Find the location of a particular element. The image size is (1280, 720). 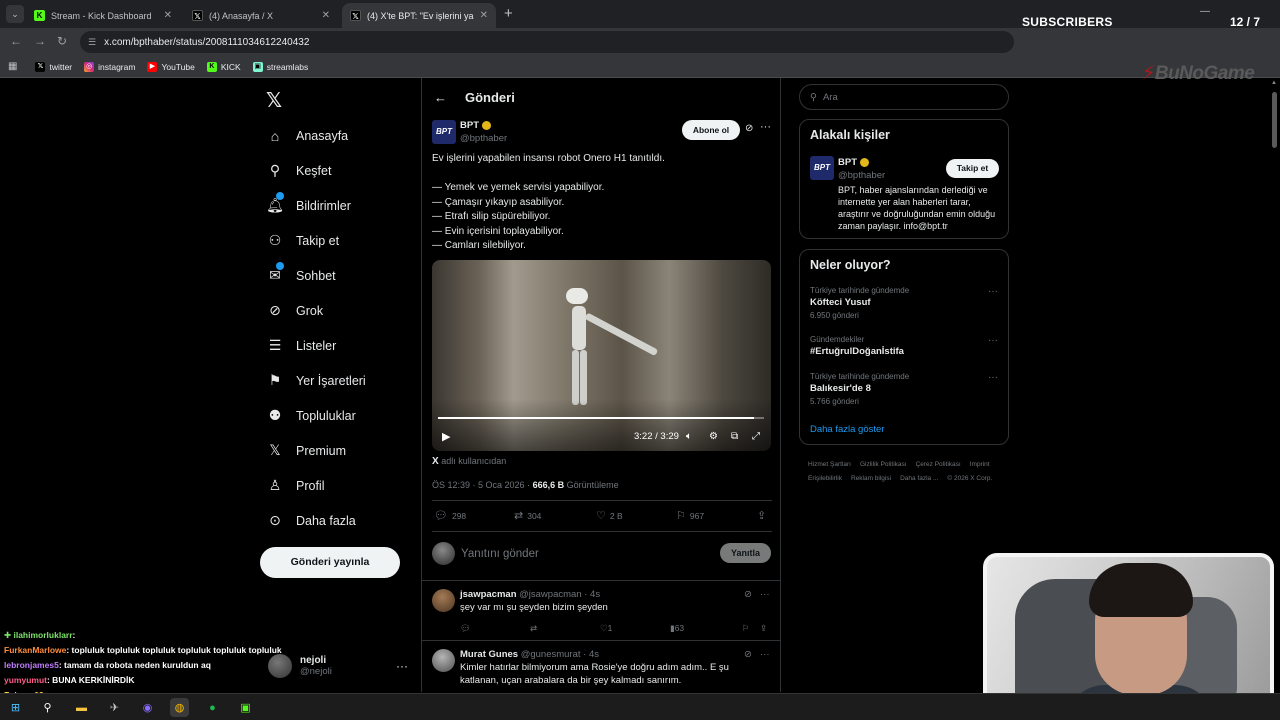

reload-icon: ↻ is located at coordinates (62, 41).